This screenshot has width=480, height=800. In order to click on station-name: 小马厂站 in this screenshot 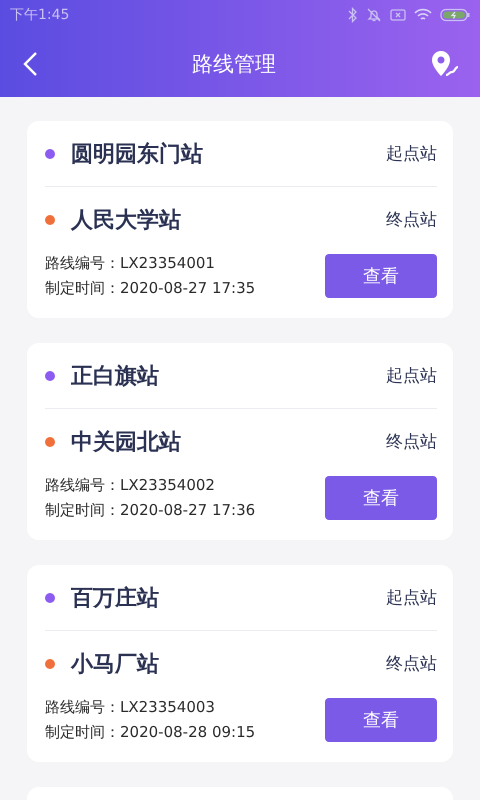, I will do `click(115, 664)`.